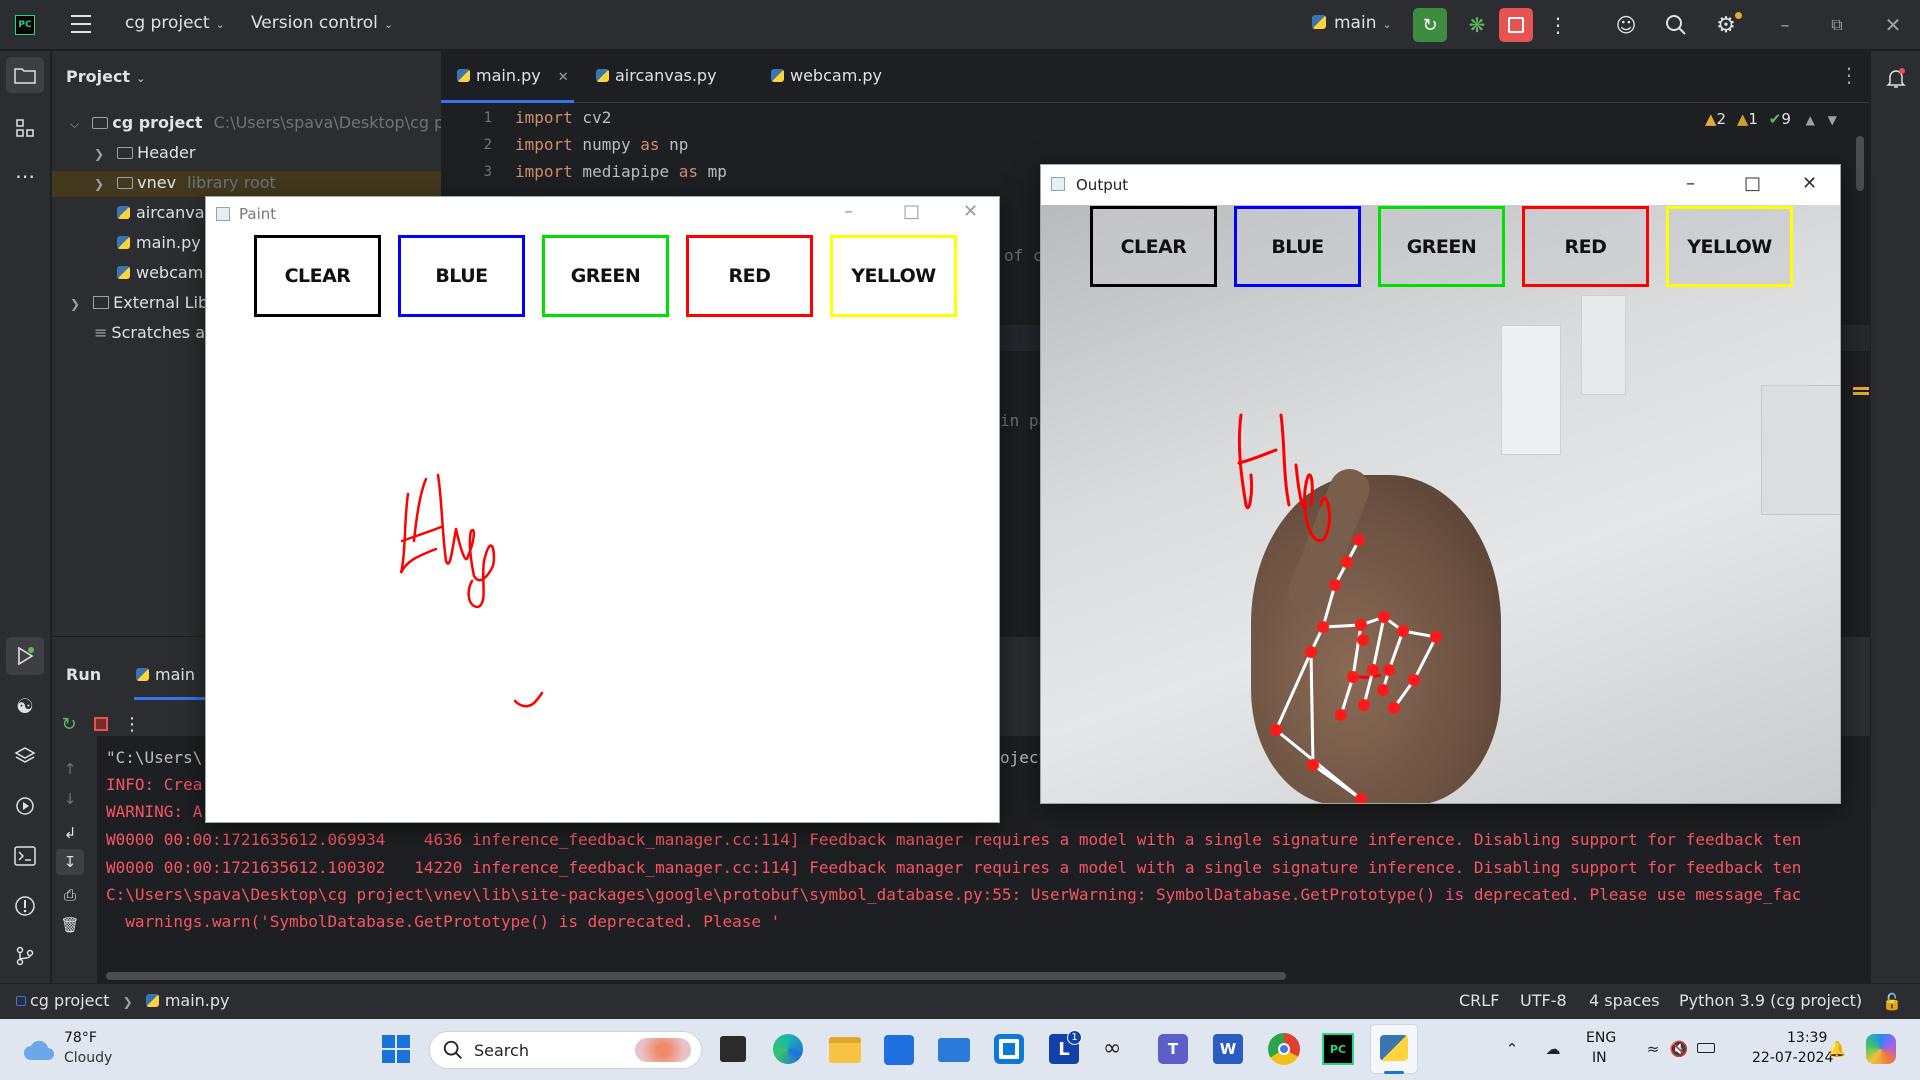 The width and height of the screenshot is (1920, 1080). I want to click on color-button-red: RED, so click(1585, 246).